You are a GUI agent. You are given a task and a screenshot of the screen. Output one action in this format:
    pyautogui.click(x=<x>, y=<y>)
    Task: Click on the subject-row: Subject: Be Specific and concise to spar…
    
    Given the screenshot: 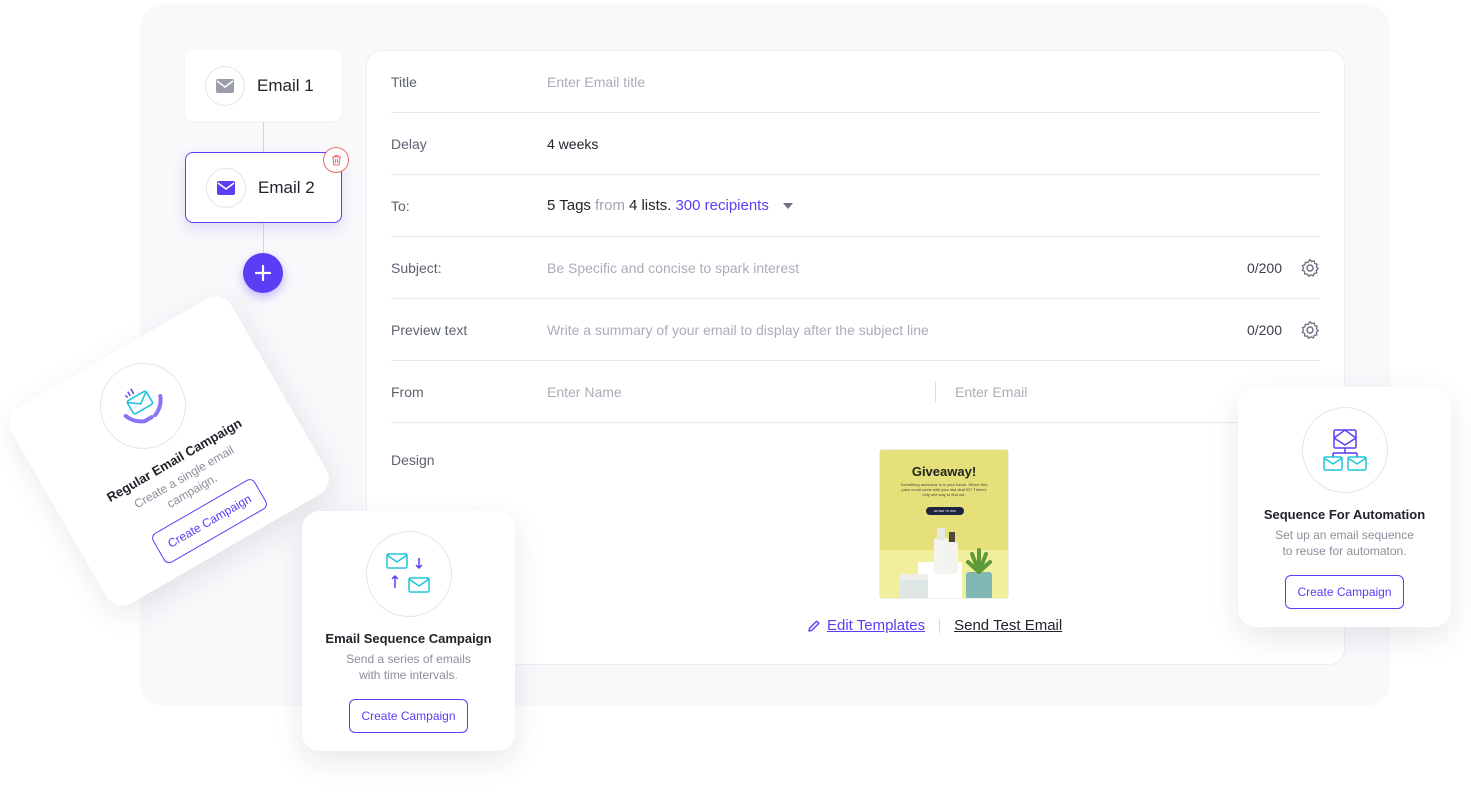 What is the action you would take?
    pyautogui.click(x=855, y=268)
    